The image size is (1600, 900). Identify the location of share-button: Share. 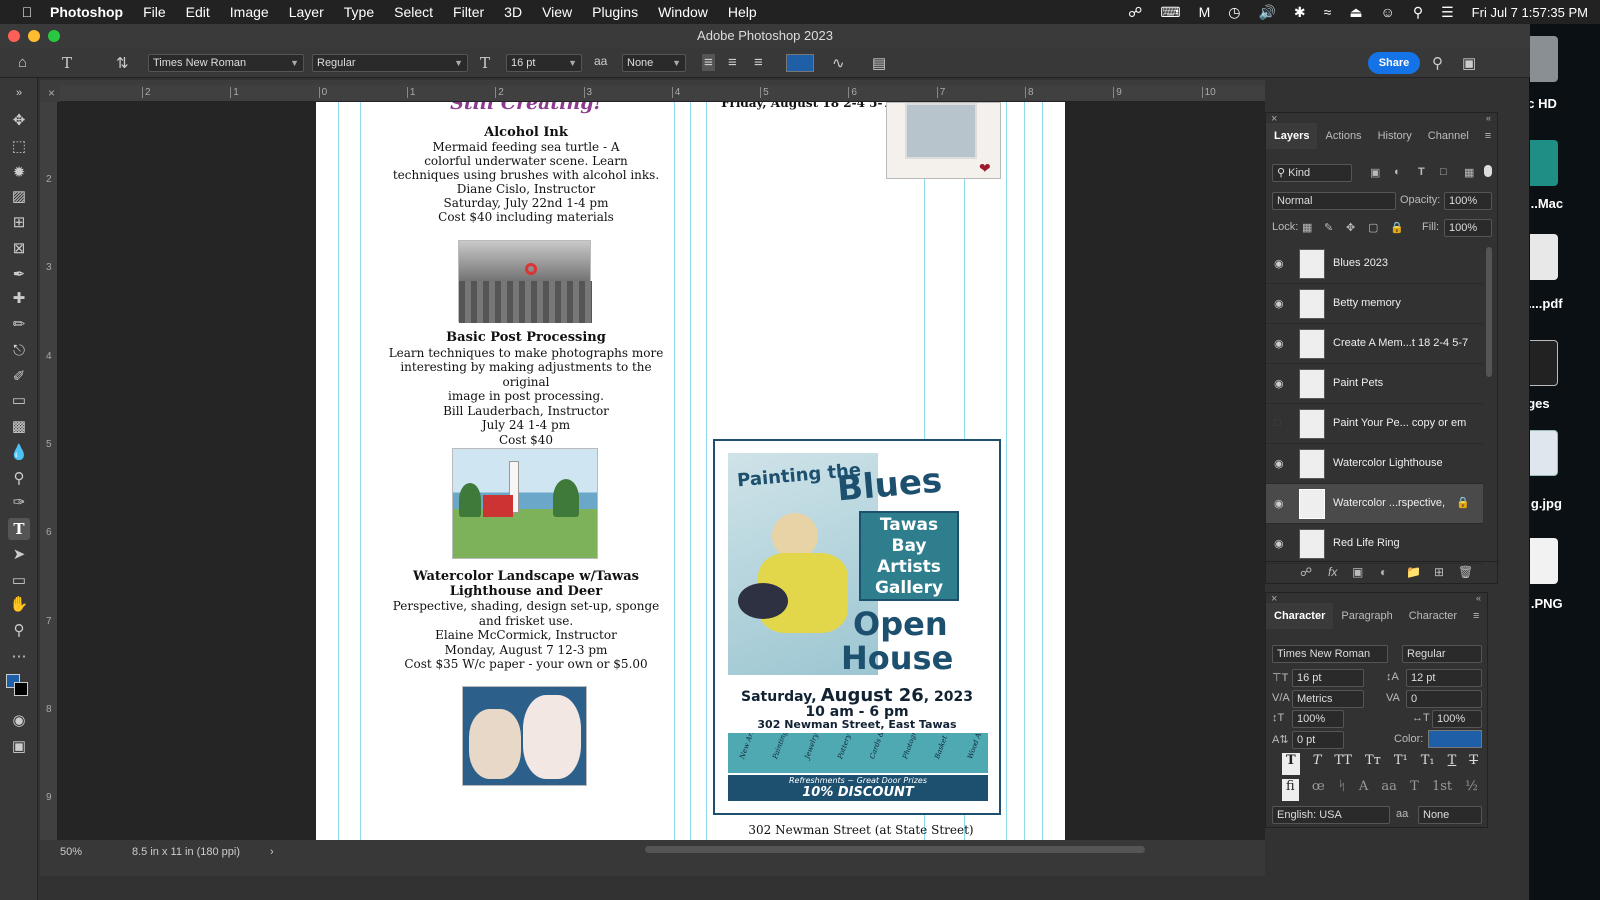
(1394, 63).